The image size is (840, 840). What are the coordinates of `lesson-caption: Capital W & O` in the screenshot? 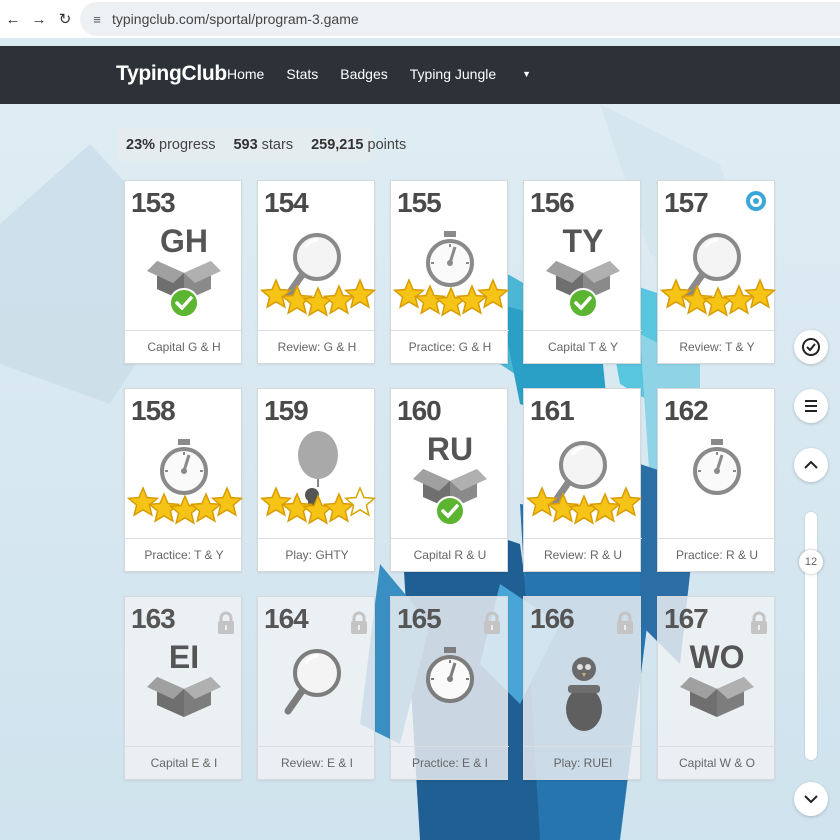 It's located at (717, 762).